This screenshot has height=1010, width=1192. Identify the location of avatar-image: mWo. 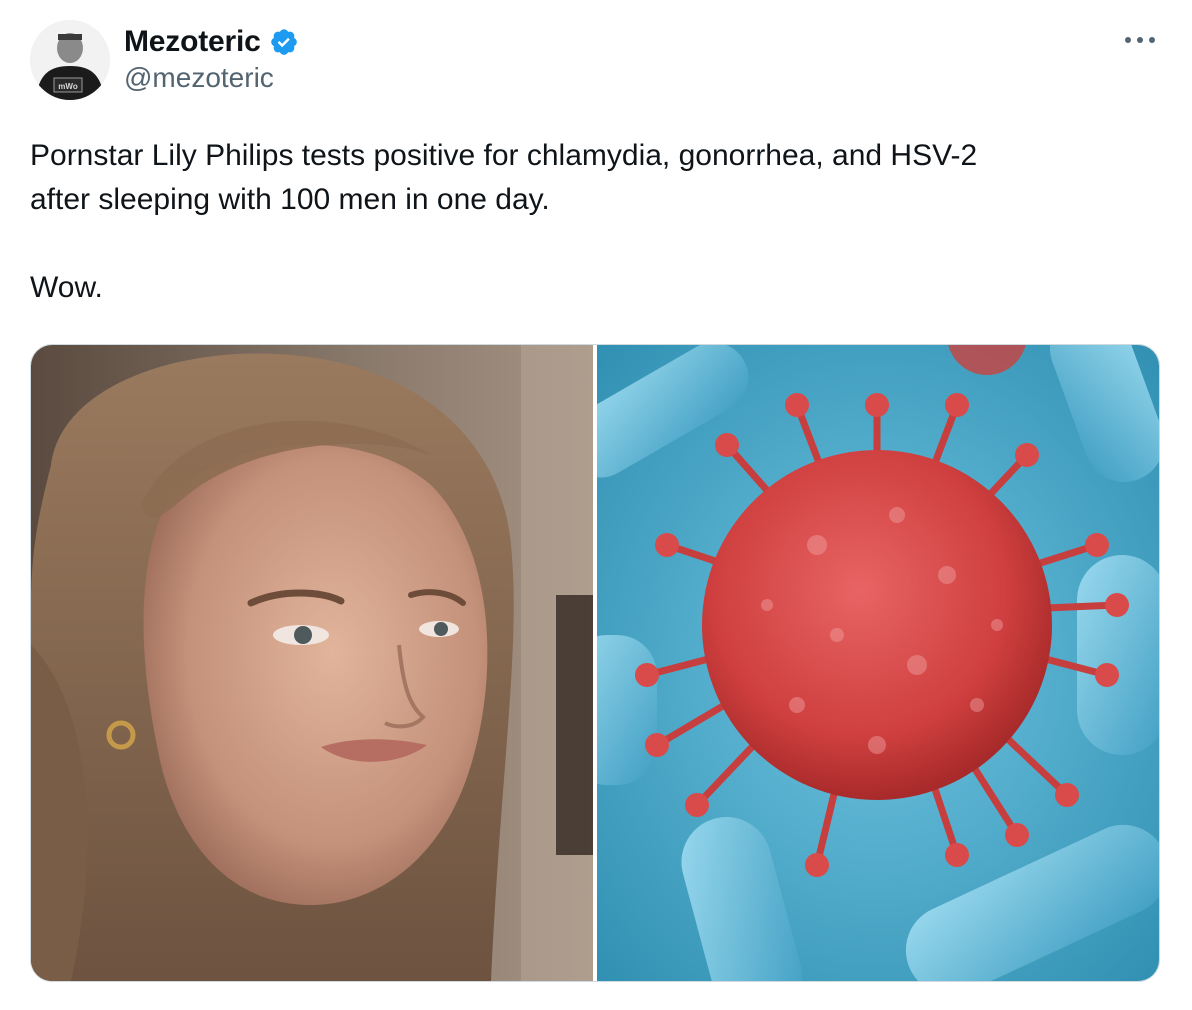
(70, 60).